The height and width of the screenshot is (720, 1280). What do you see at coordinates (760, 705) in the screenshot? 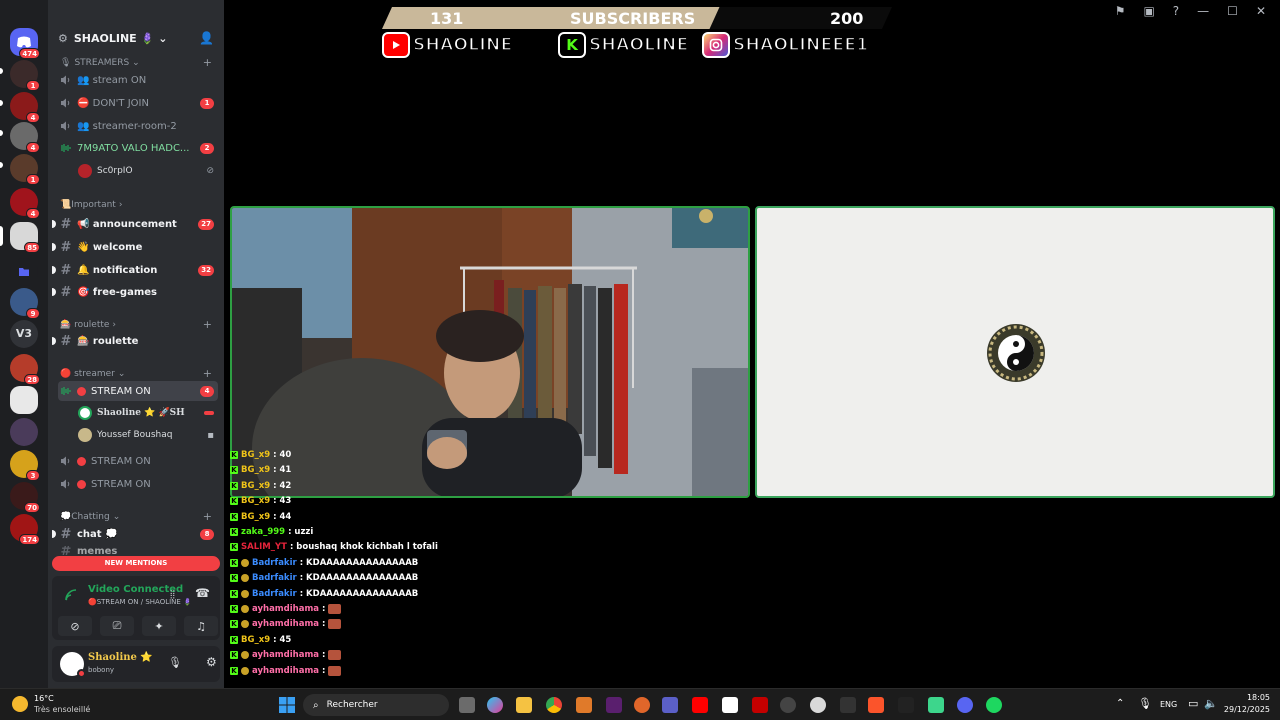
I see `netflix-icon` at bounding box center [760, 705].